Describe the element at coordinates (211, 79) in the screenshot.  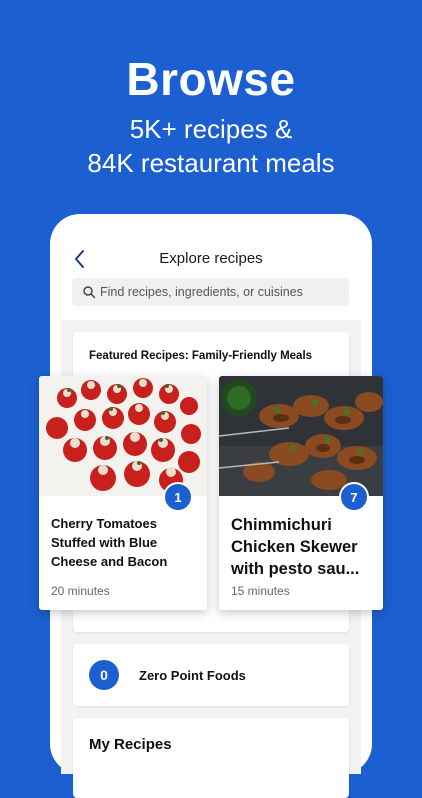
I see `hero-title: Browse` at that location.